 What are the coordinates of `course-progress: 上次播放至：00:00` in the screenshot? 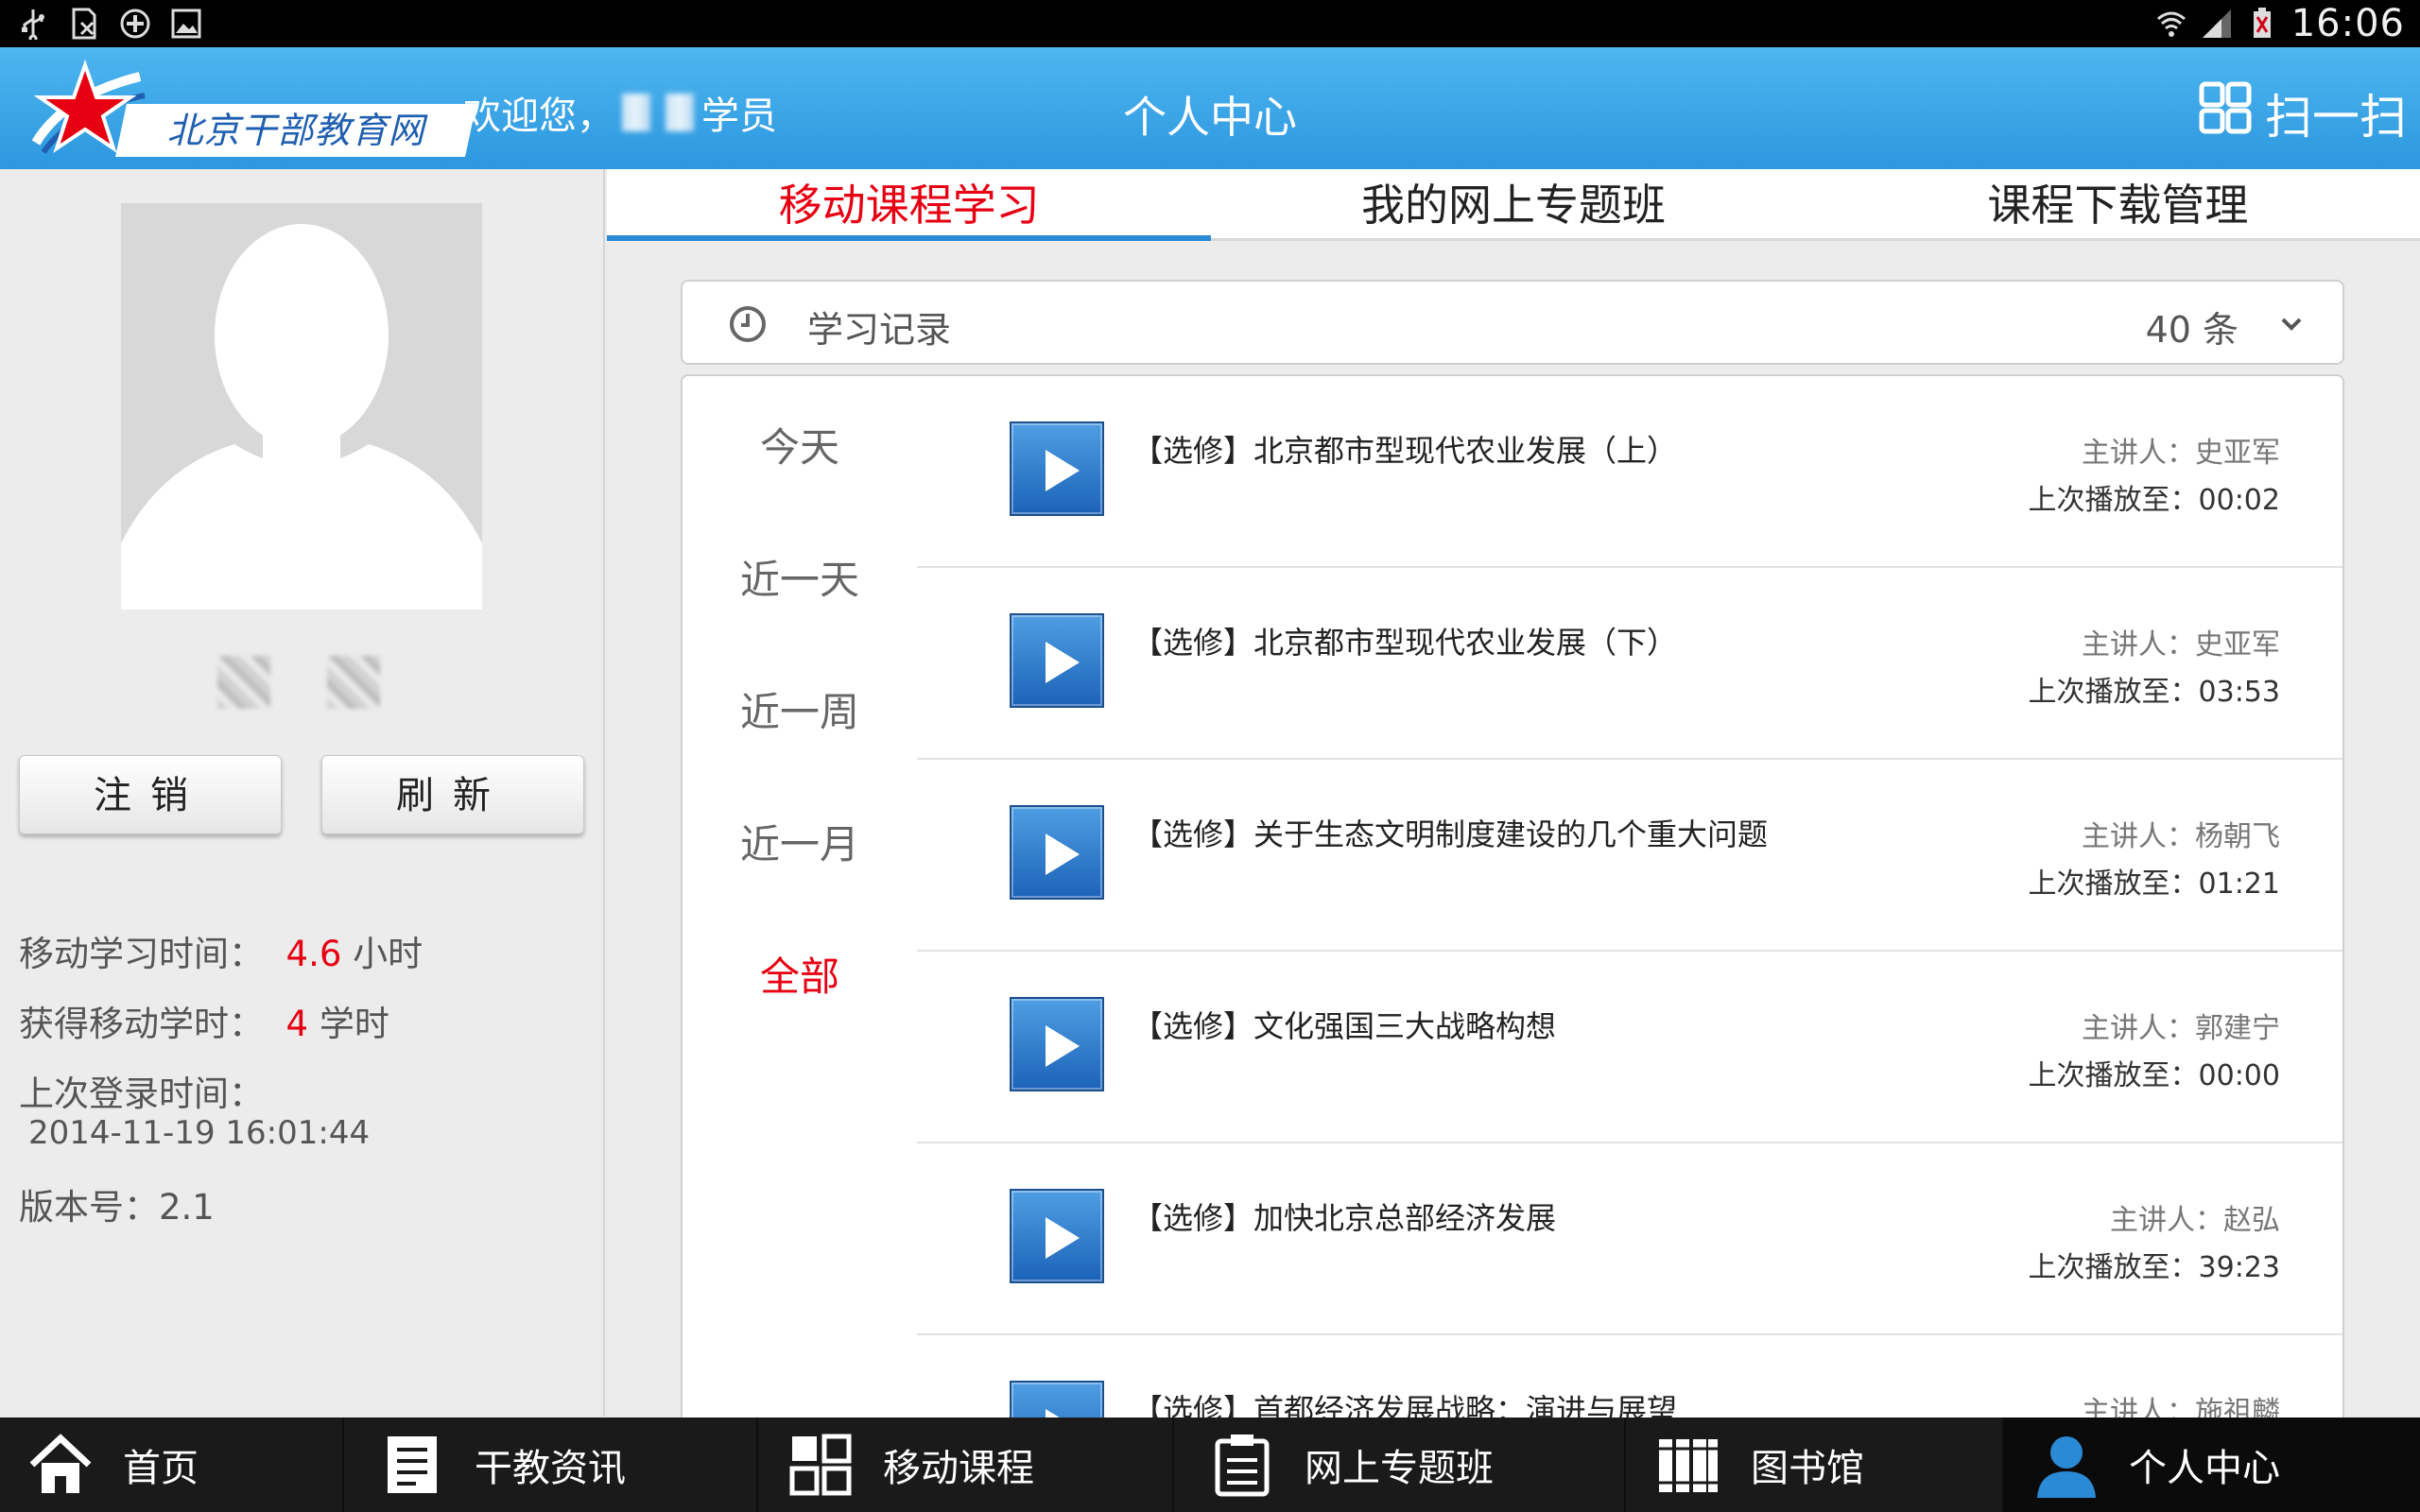 It's located at (2154, 1075).